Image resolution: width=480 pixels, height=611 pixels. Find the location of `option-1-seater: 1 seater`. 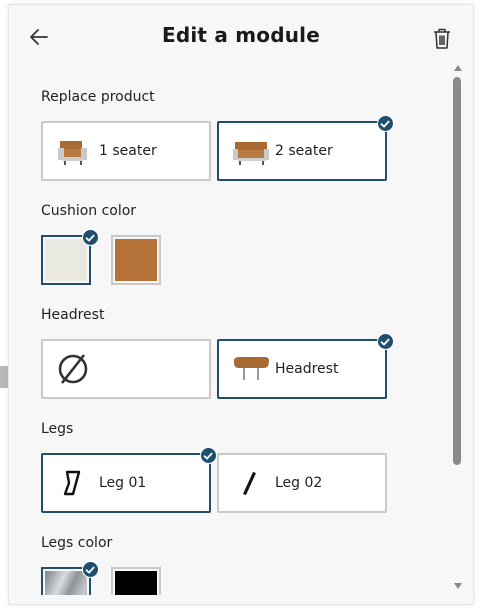

option-1-seater: 1 seater is located at coordinates (126, 151).